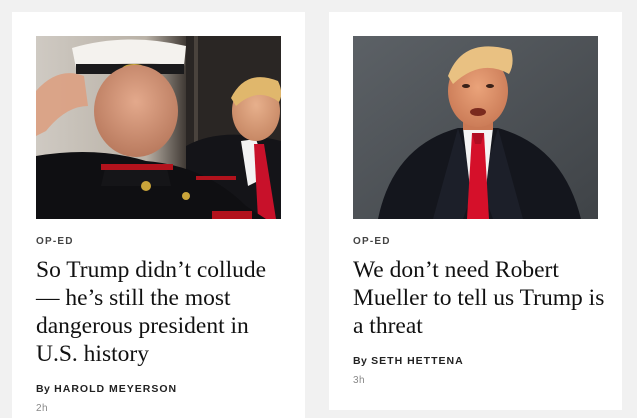 The height and width of the screenshot is (418, 637). What do you see at coordinates (42, 408) in the screenshot?
I see `timestamp: 2h` at bounding box center [42, 408].